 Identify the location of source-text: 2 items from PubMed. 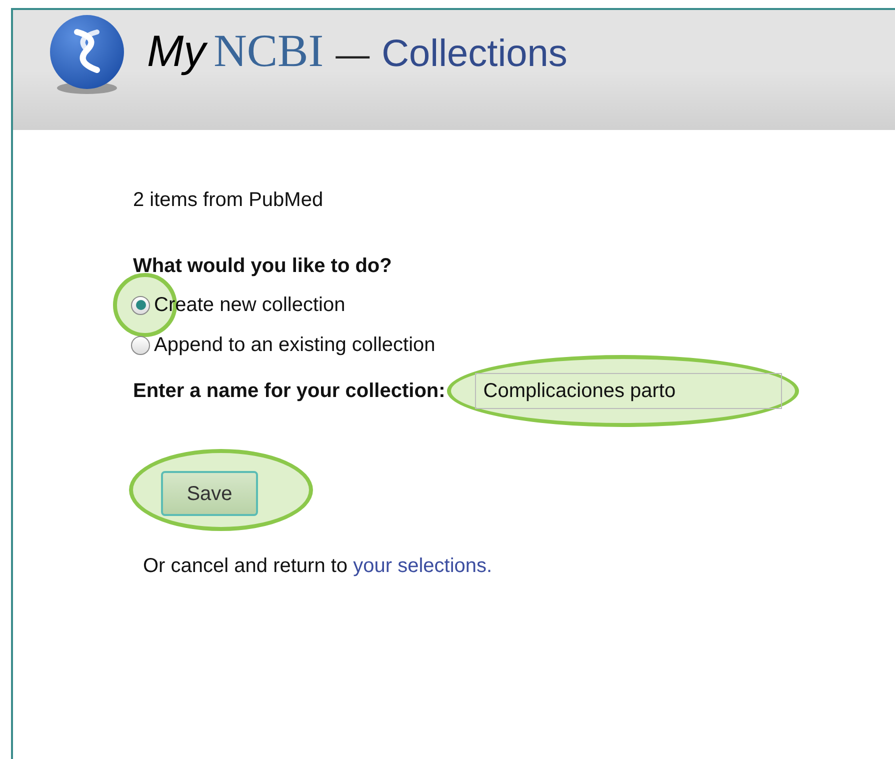
(228, 200).